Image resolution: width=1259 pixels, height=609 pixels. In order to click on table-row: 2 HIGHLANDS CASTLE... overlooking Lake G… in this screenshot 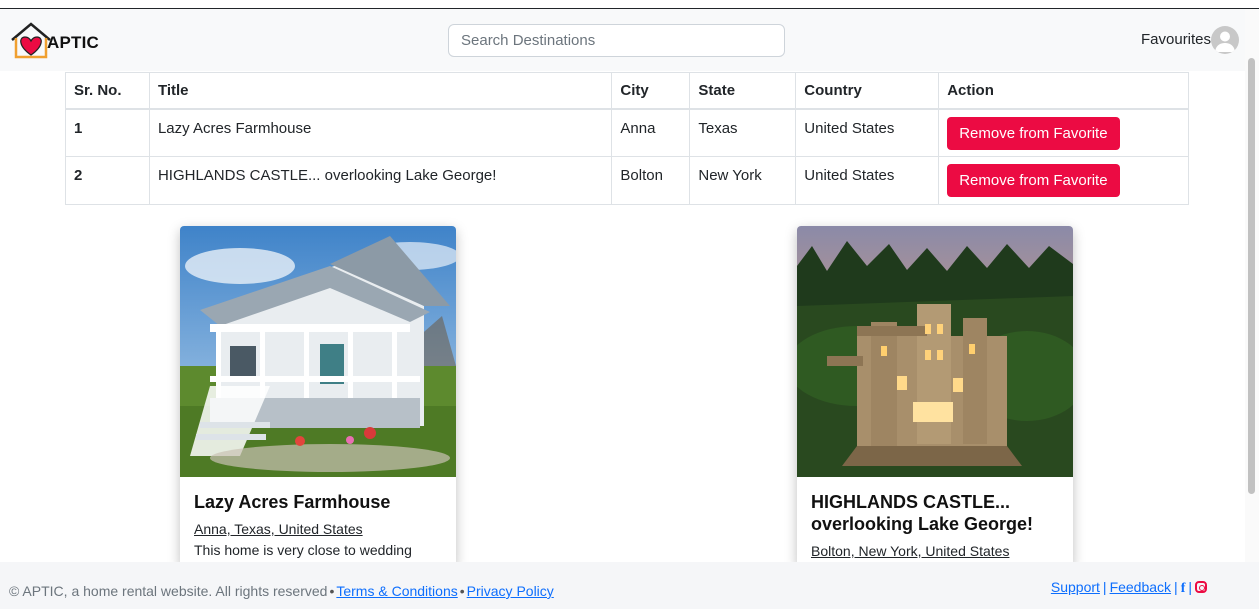, I will do `click(627, 180)`.